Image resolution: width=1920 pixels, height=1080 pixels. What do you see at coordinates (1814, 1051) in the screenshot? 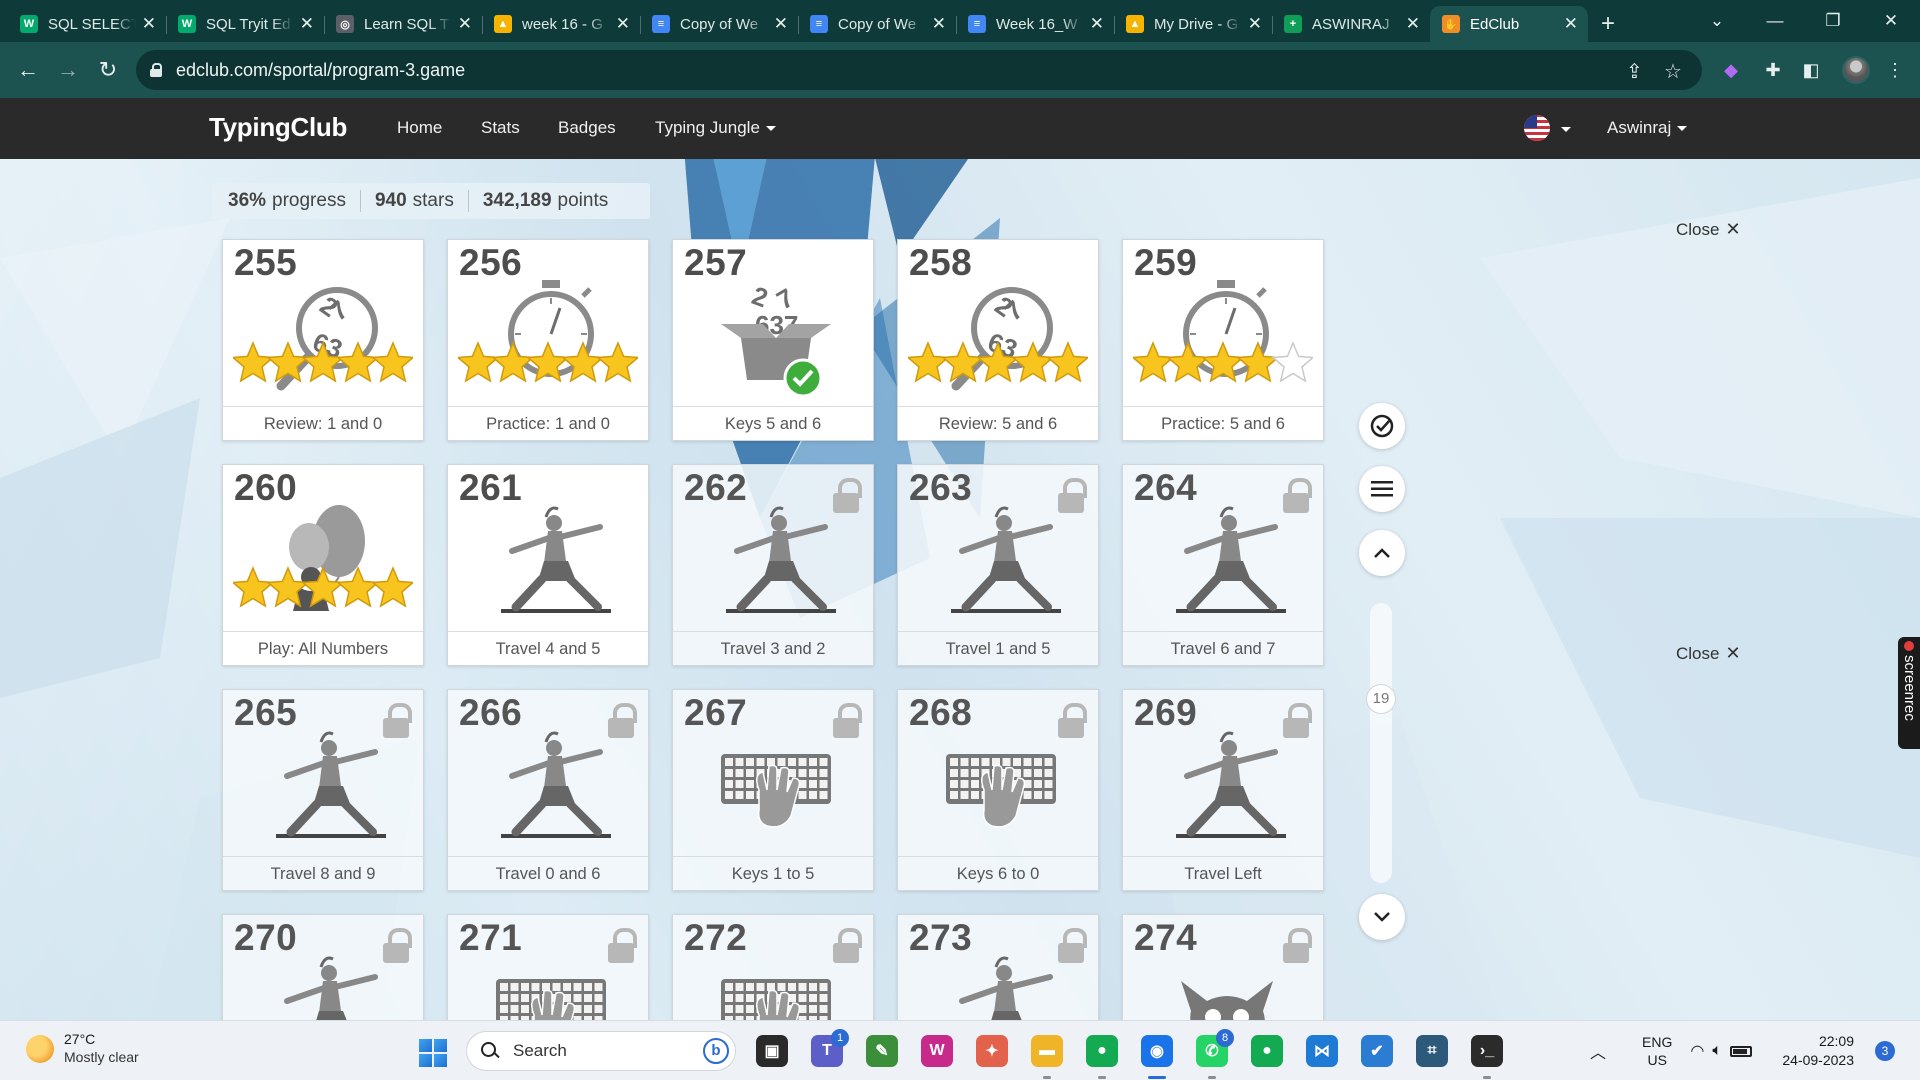
I see `taskbar-clock: 22:09 24-09-2023` at bounding box center [1814, 1051].